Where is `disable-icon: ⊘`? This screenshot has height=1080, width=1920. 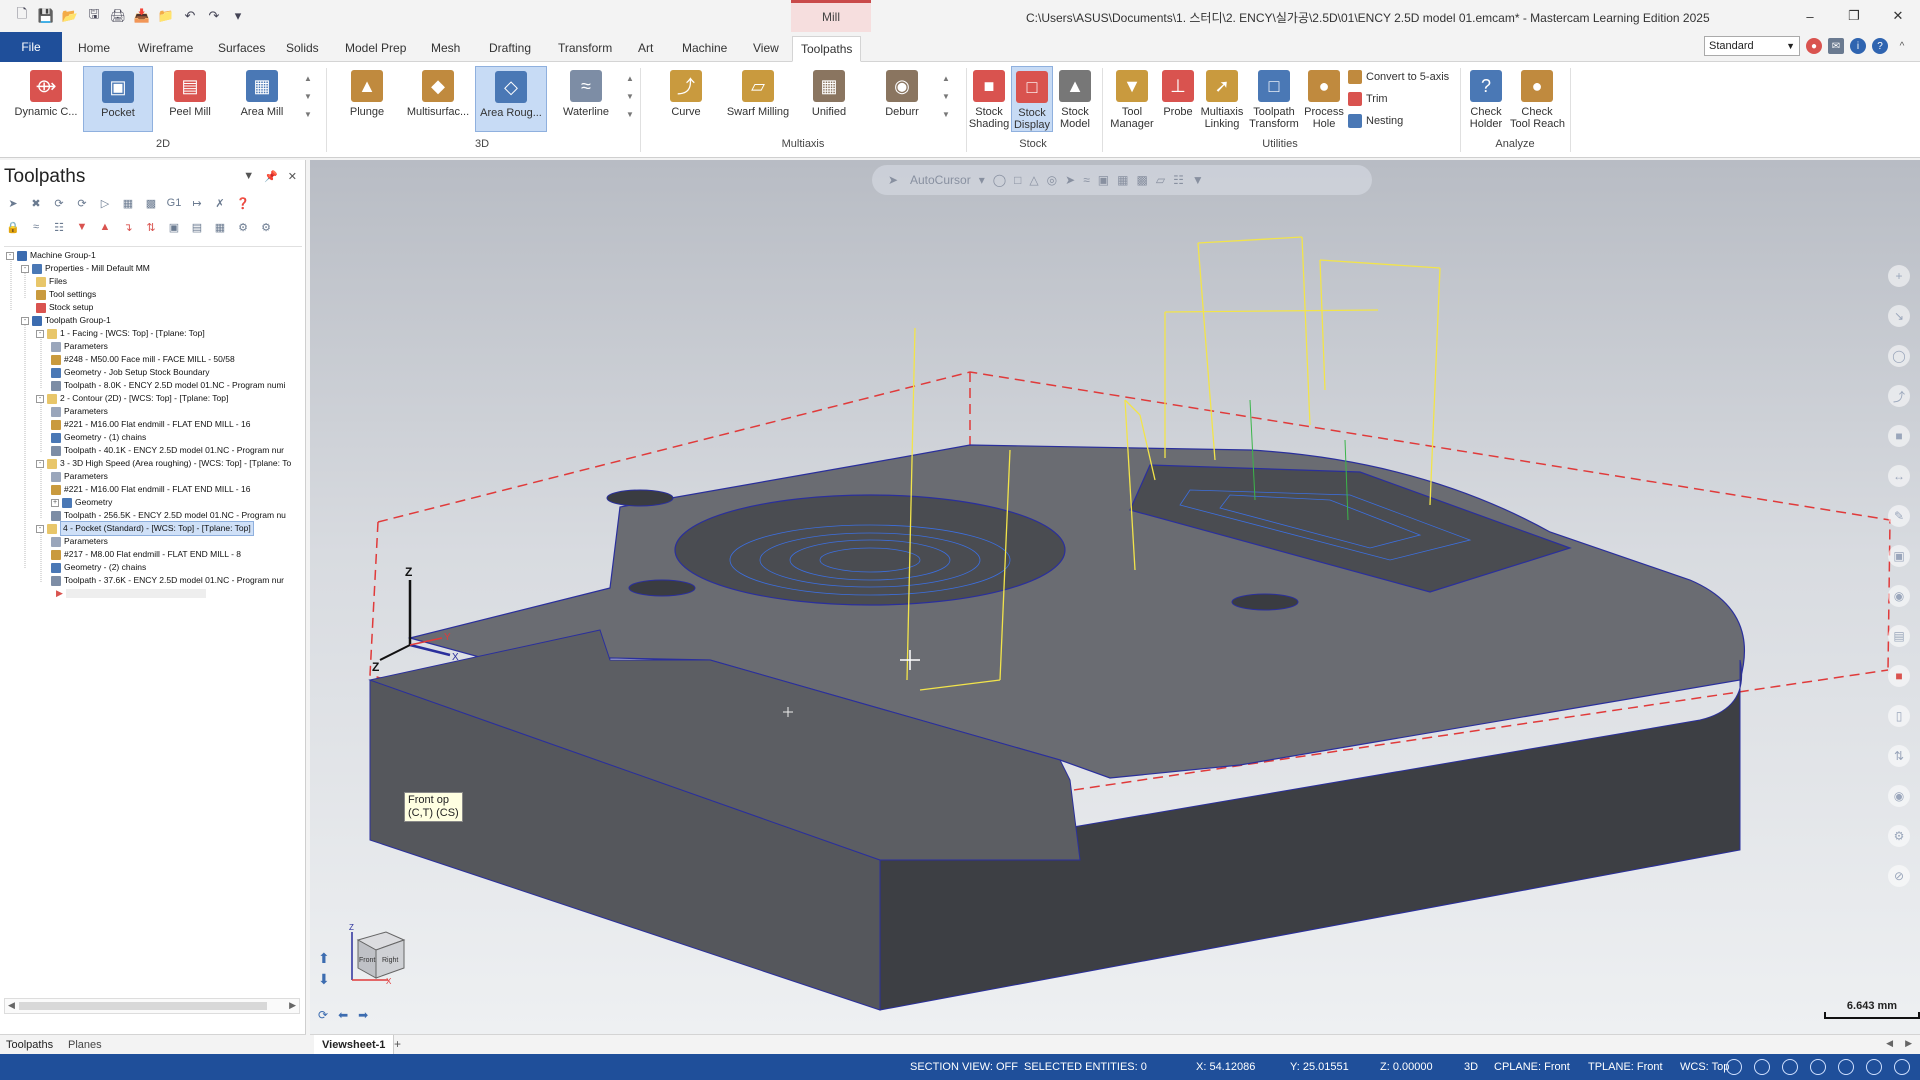
disable-icon: ⊘ is located at coordinates (1899, 876).